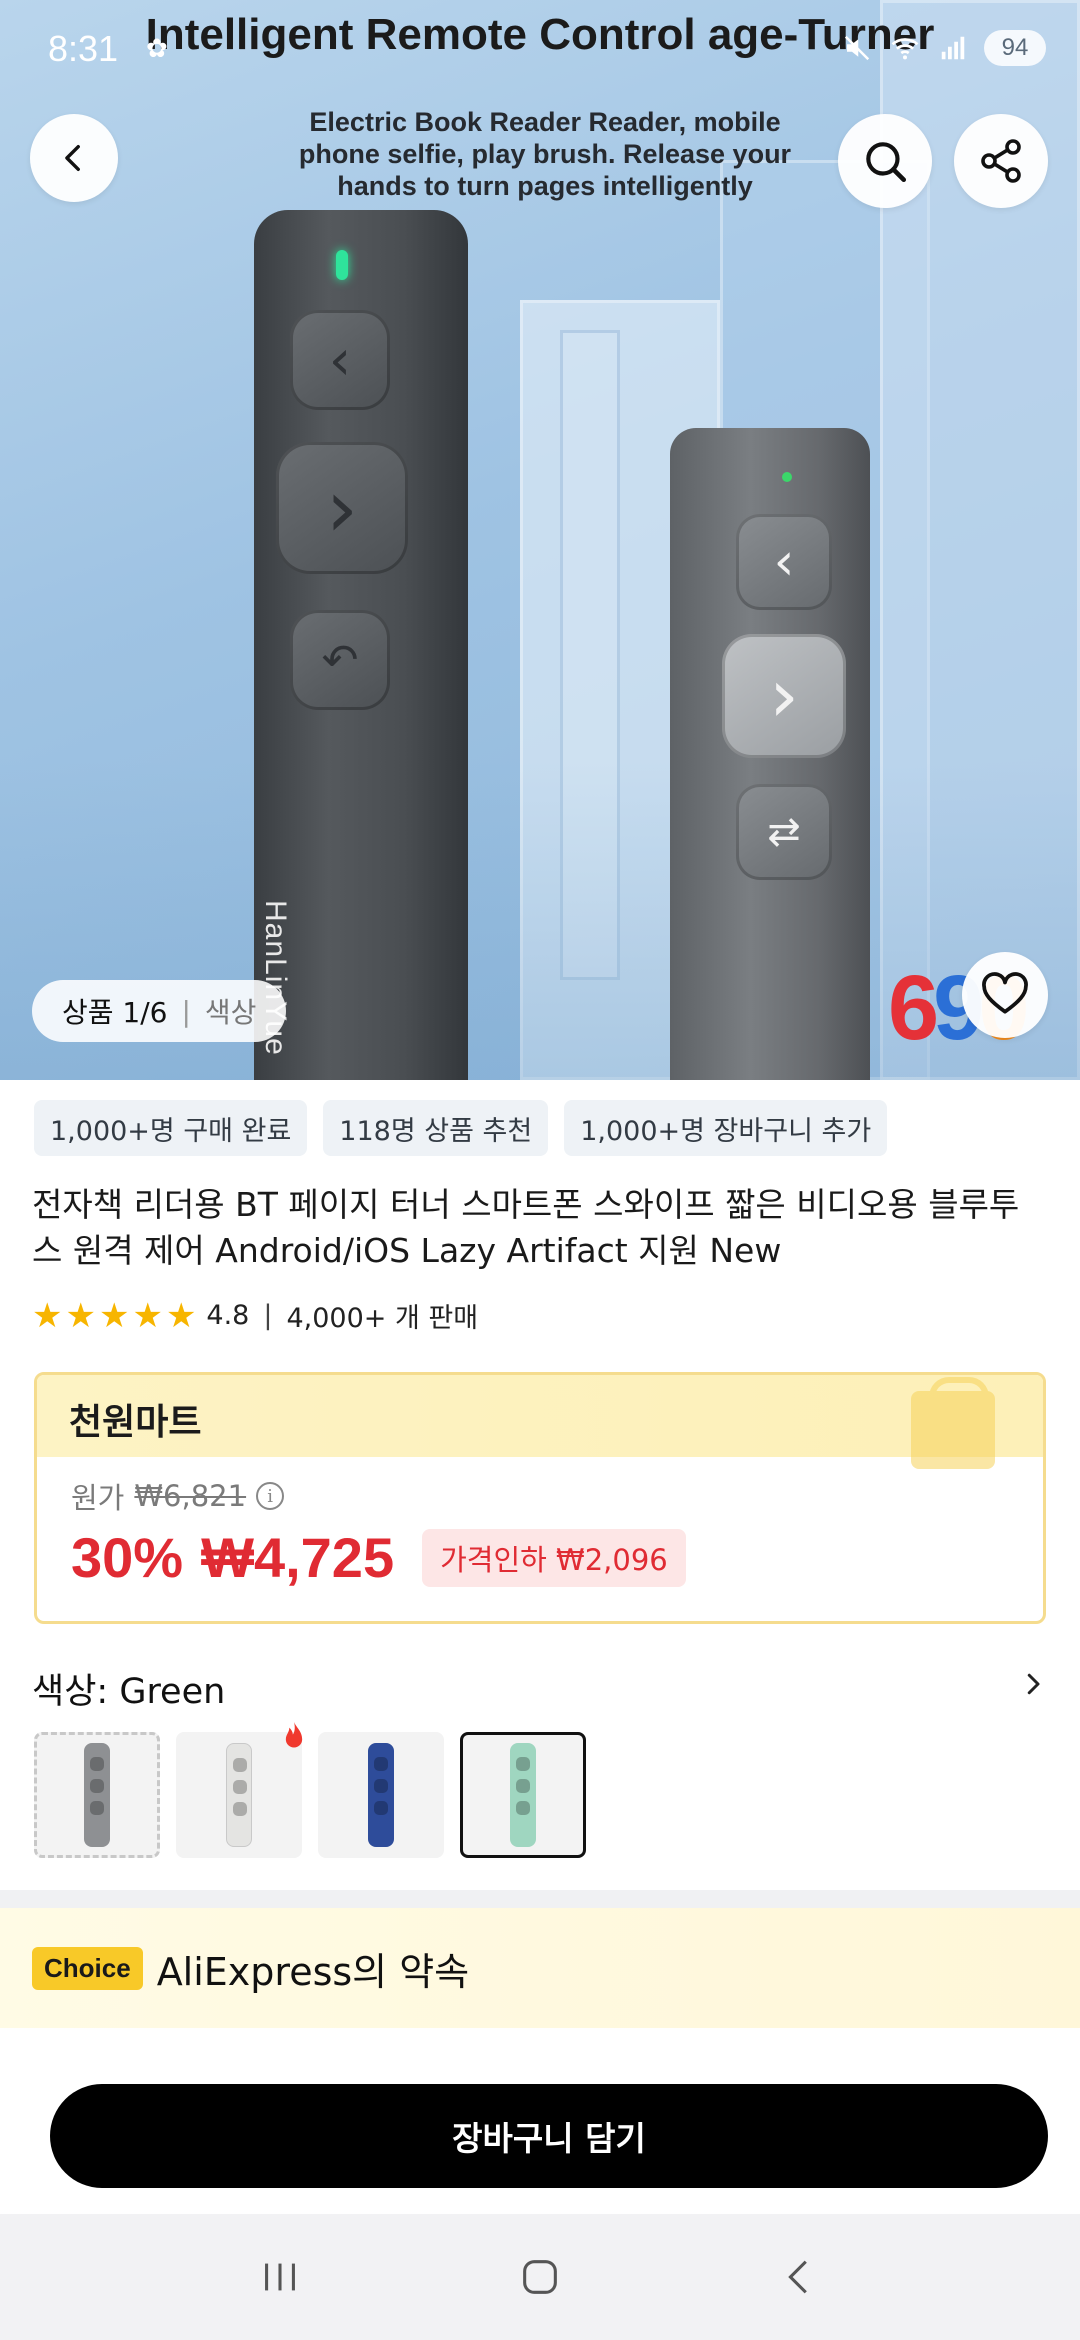 This screenshot has height=2340, width=1080. What do you see at coordinates (726, 1128) in the screenshot?
I see `chip-added-to-cart: 1,000+명 장바구니 추가` at bounding box center [726, 1128].